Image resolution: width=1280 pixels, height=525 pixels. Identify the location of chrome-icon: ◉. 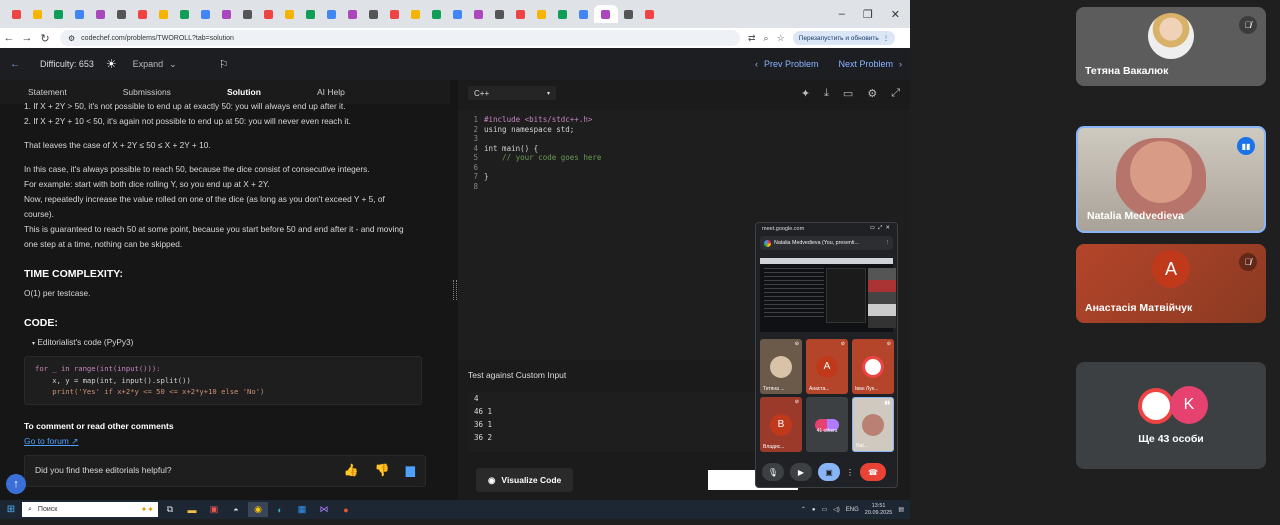
(258, 509).